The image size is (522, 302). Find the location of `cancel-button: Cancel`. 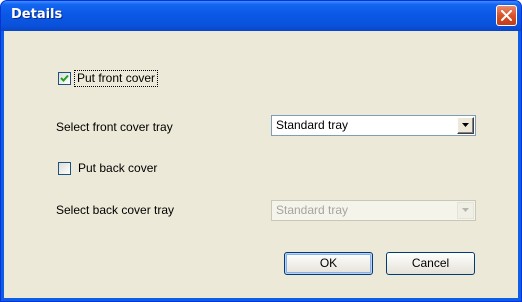

cancel-button: Cancel is located at coordinates (430, 263).